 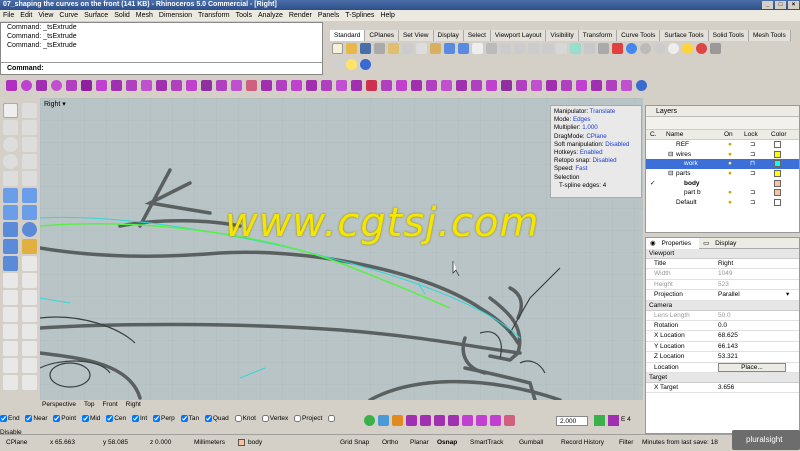 What do you see at coordinates (659, 48) in the screenshot?
I see `ghosted-icon` at bounding box center [659, 48].